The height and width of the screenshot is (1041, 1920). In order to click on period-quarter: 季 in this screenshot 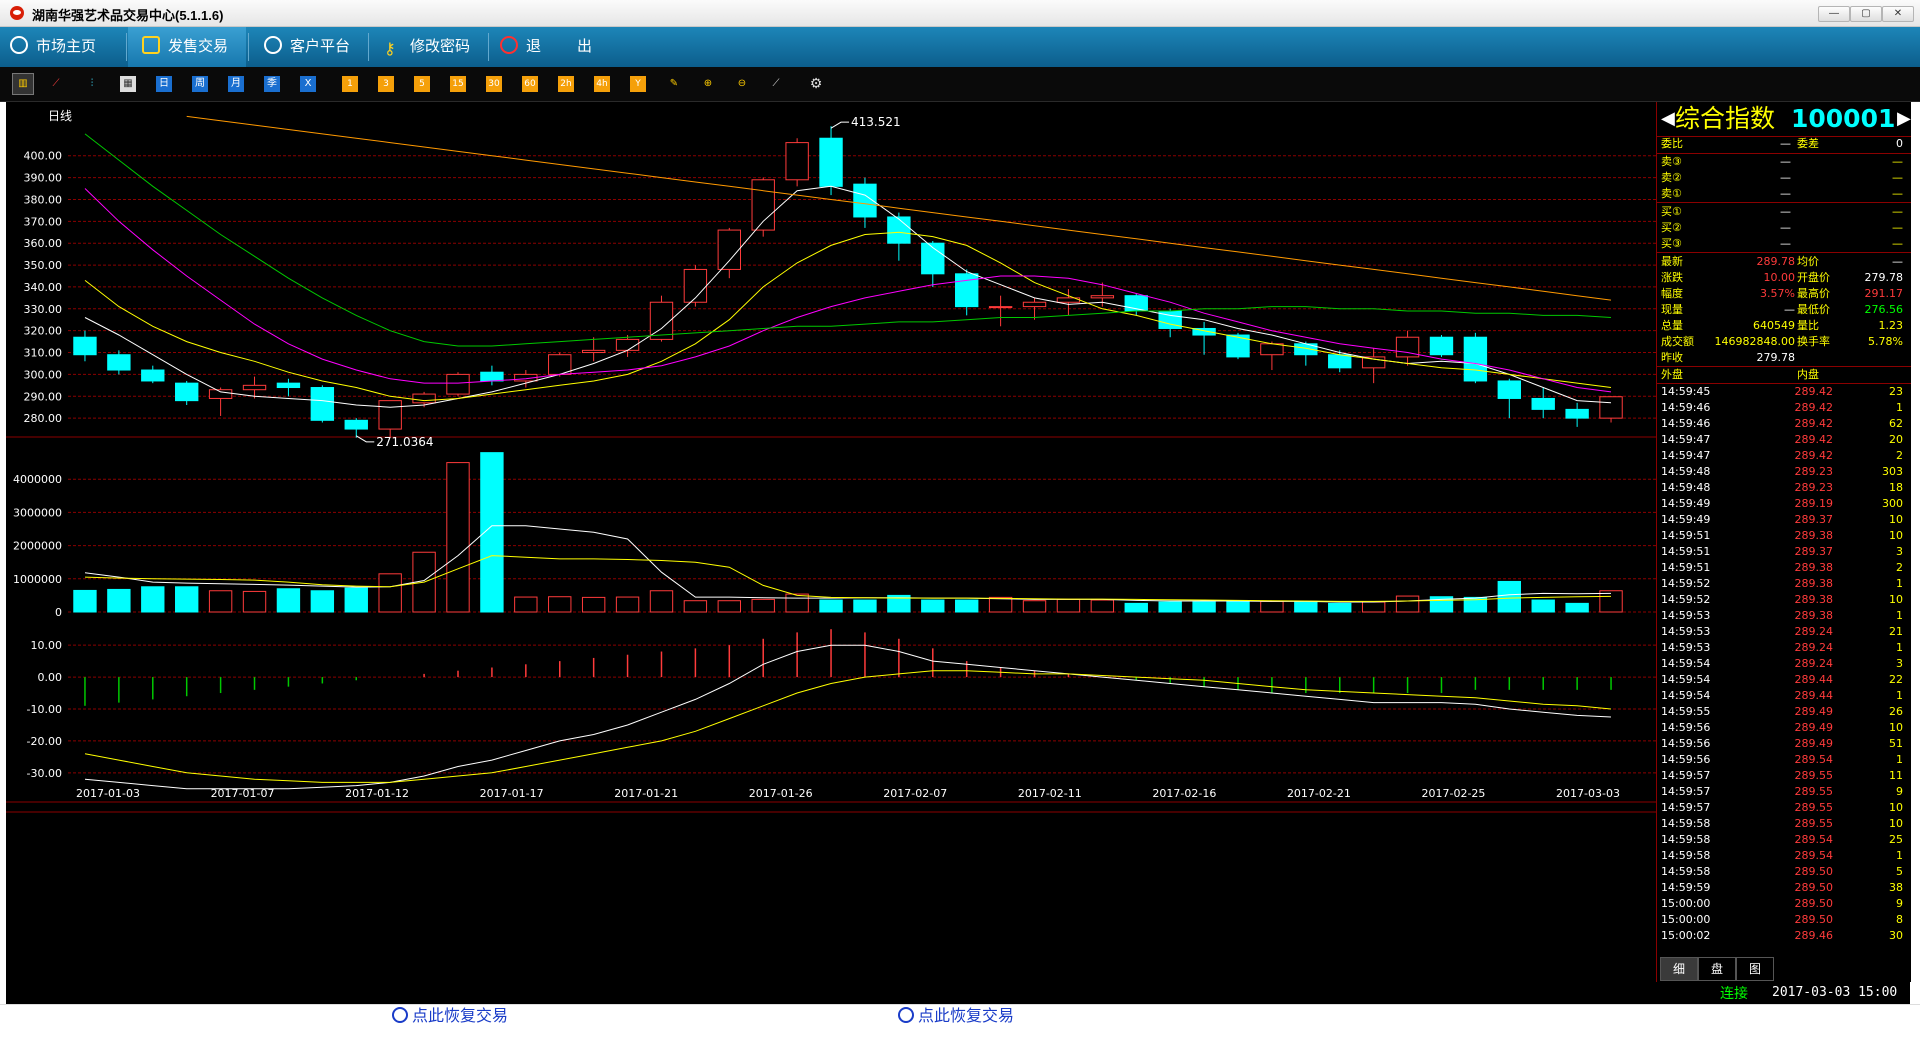, I will do `click(272, 84)`.